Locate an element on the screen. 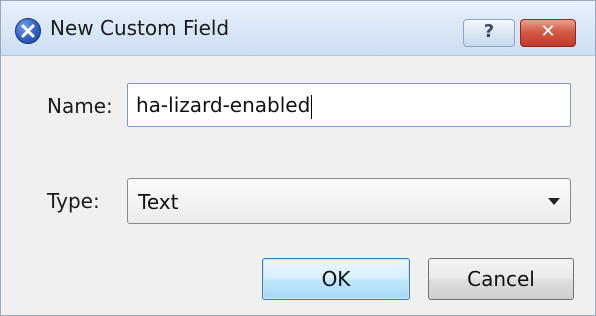  name-label: Name: is located at coordinates (80, 106).